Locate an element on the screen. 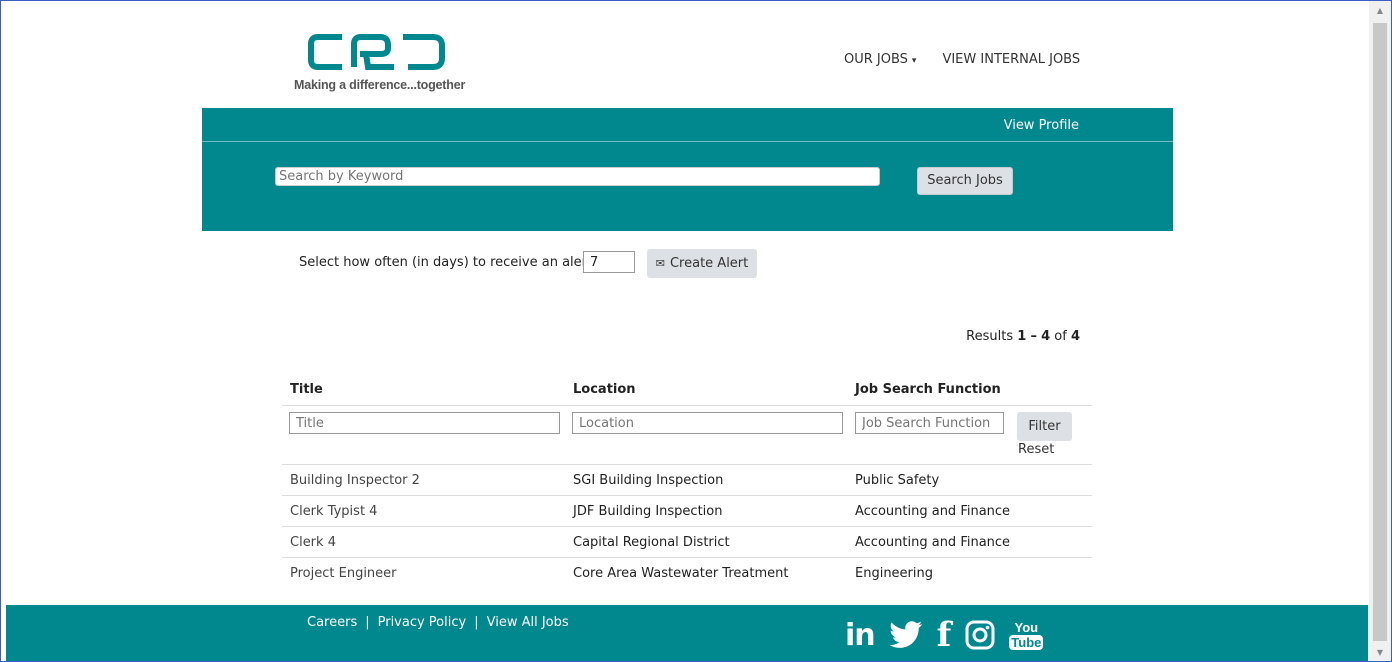  results-total: 4 is located at coordinates (1075, 336).